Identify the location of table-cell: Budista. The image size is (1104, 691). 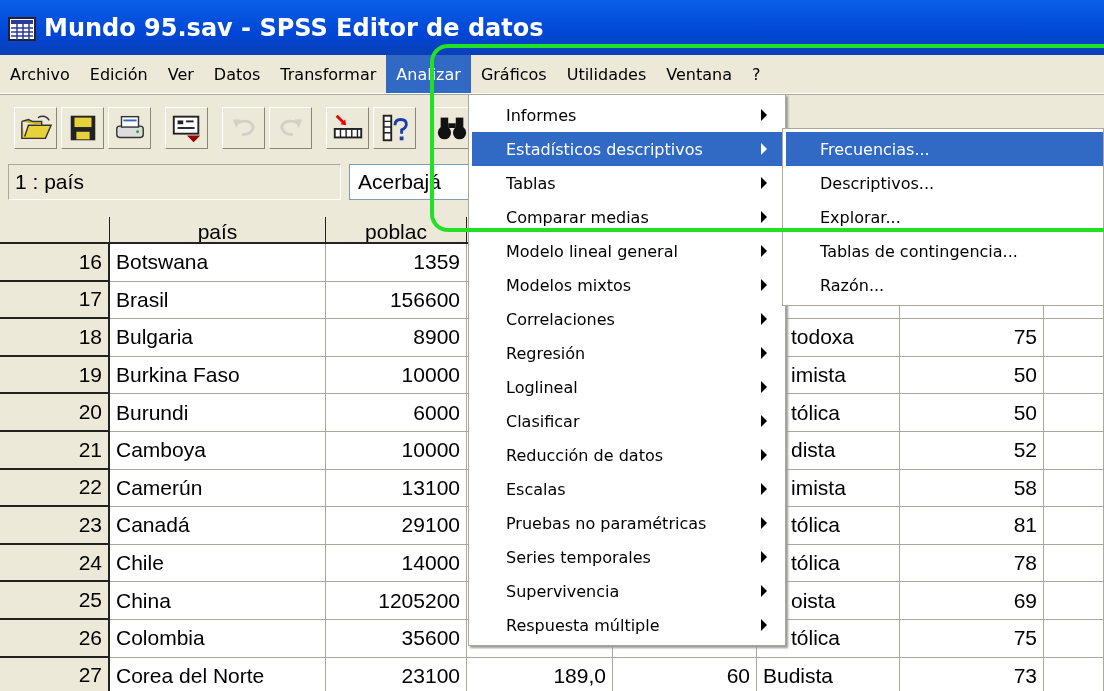
(828, 674).